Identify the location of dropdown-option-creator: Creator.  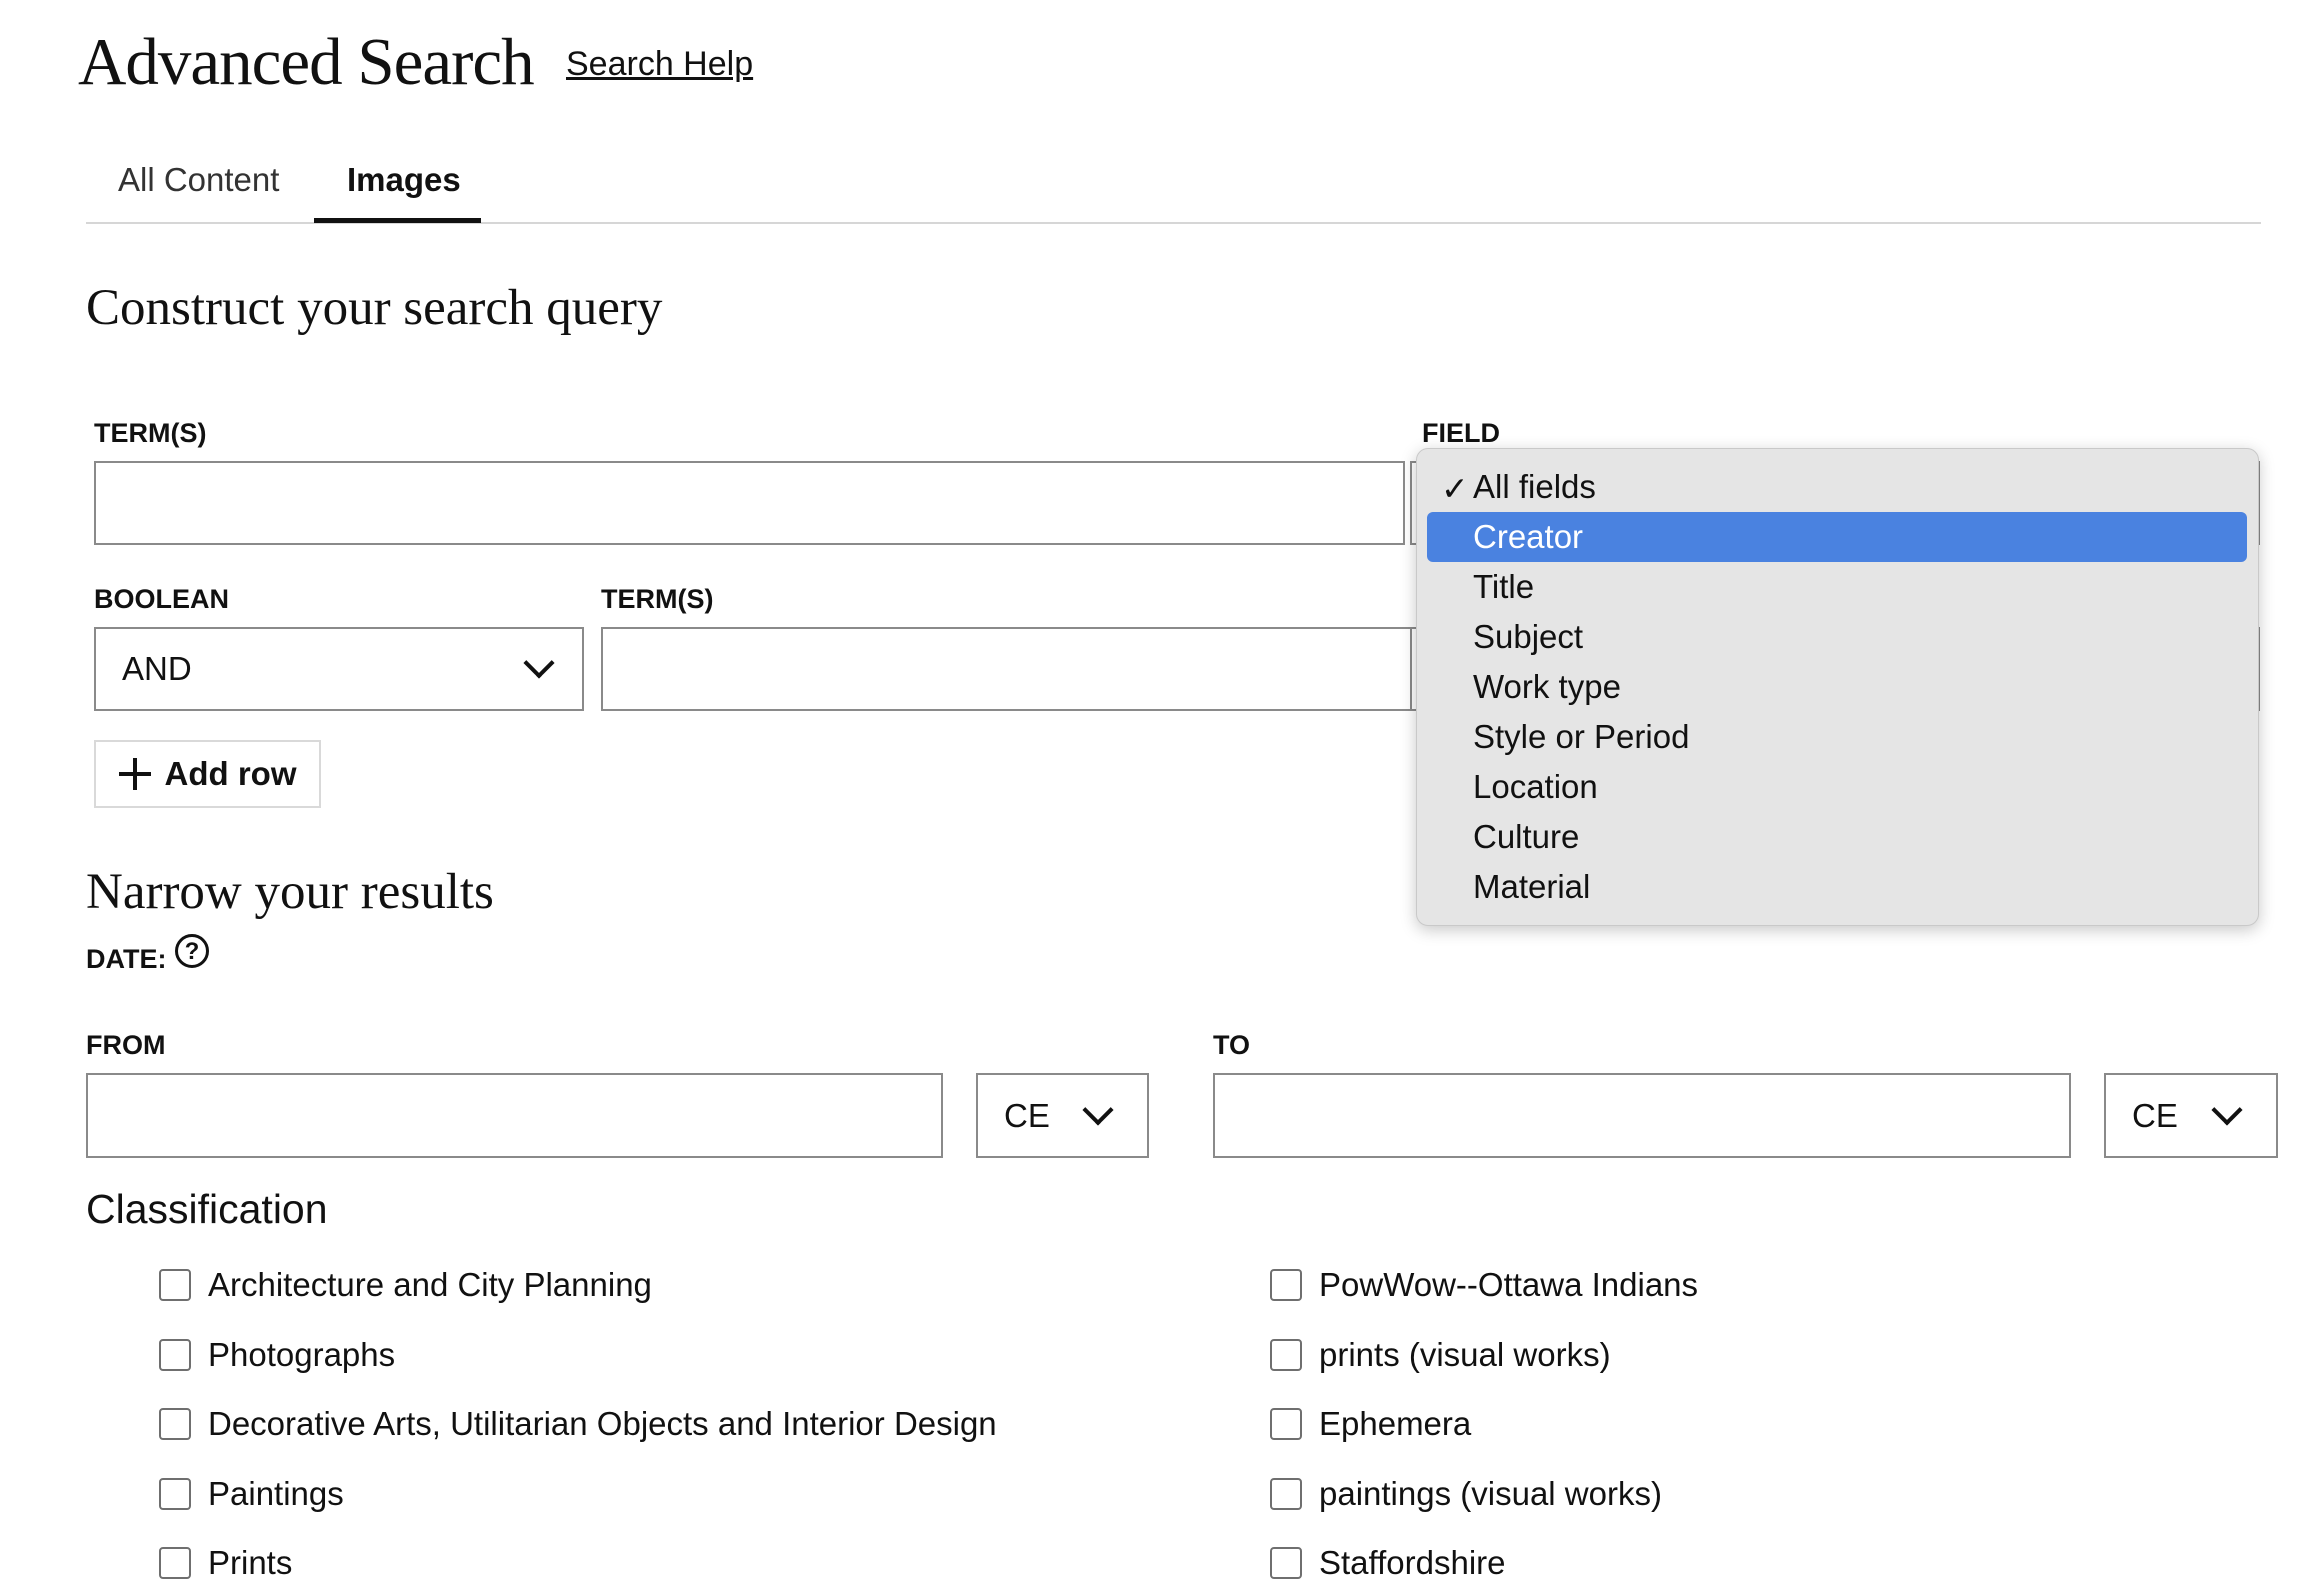
(1837, 537).